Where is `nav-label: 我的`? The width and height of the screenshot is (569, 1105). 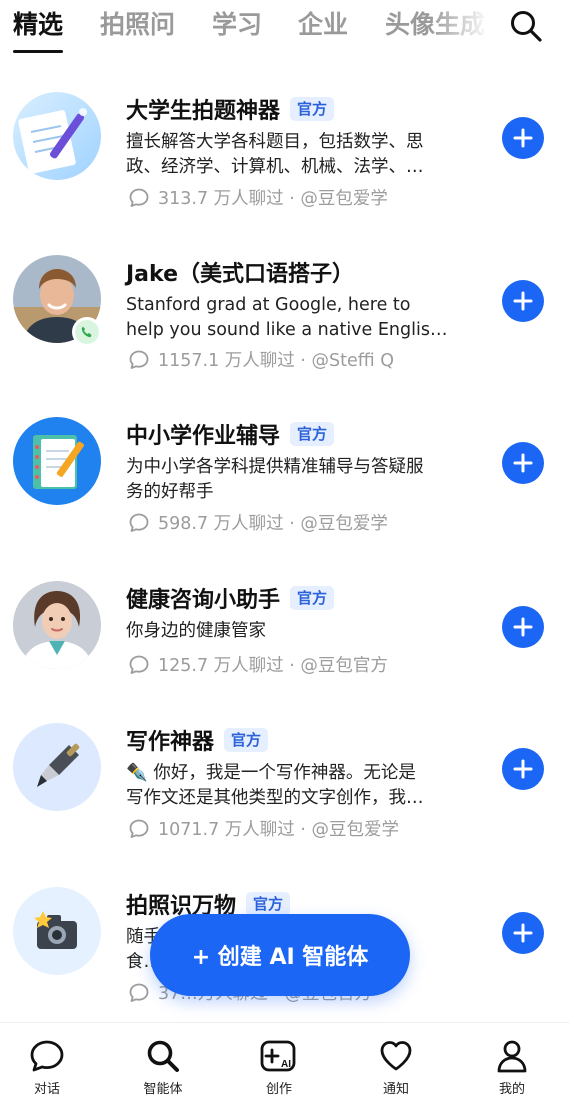 nav-label: 我的 is located at coordinates (511, 1089).